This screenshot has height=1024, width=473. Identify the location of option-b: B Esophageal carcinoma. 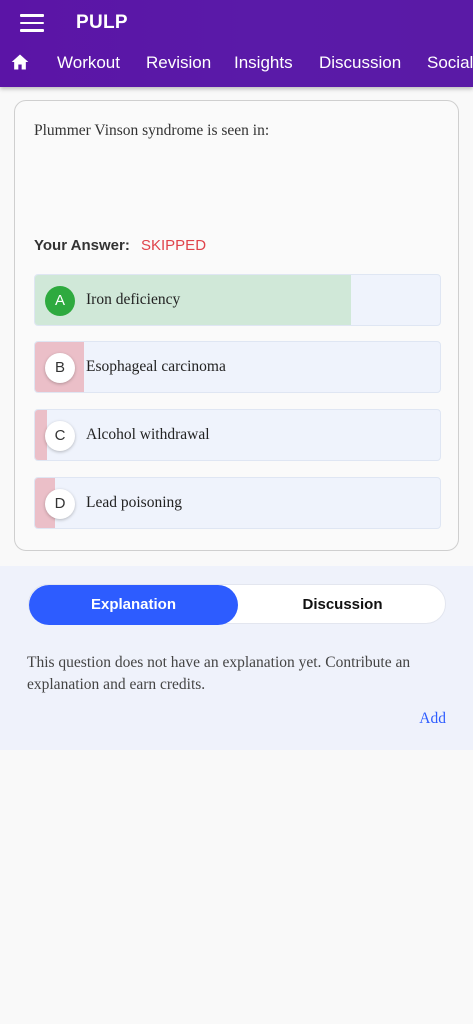
(237, 367).